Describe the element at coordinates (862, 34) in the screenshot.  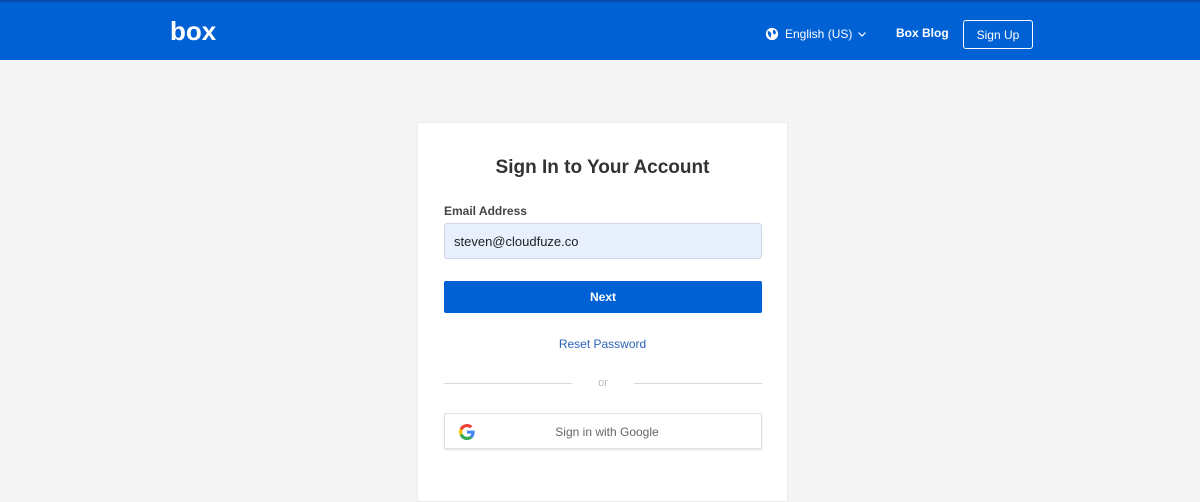
I see `chevron-down-icon` at that location.